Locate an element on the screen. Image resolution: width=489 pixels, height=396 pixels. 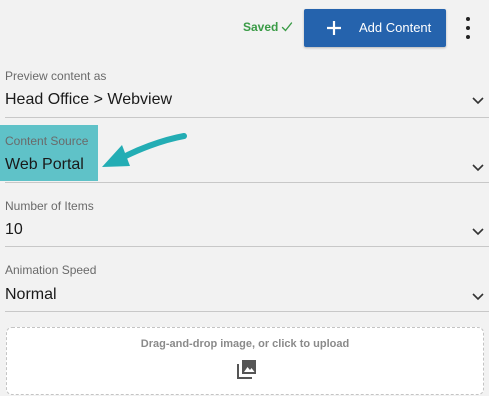
field-label: Animation Speed is located at coordinates (51, 270).